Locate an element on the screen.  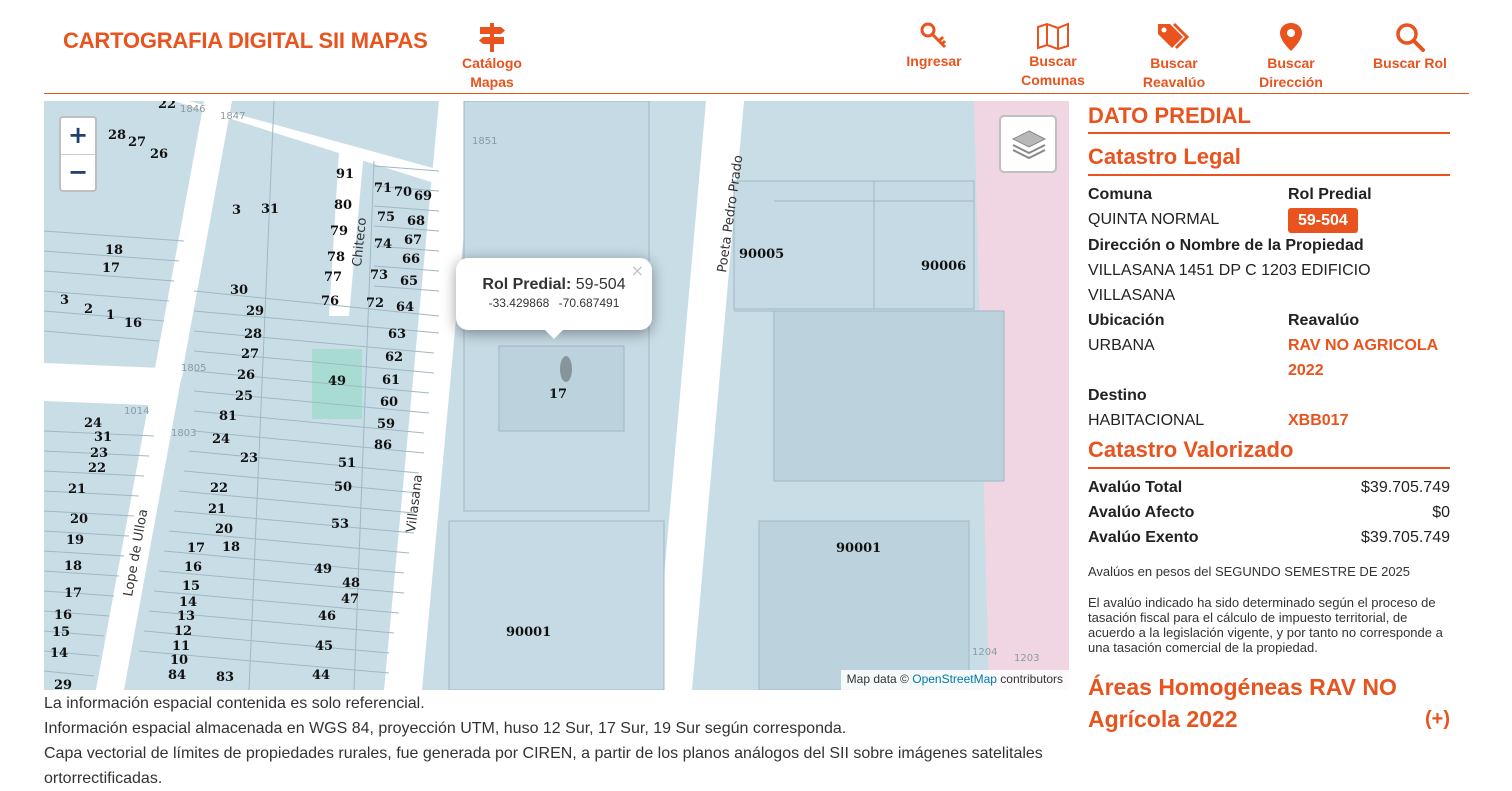
map-pin-icon is located at coordinates (1291, 37).